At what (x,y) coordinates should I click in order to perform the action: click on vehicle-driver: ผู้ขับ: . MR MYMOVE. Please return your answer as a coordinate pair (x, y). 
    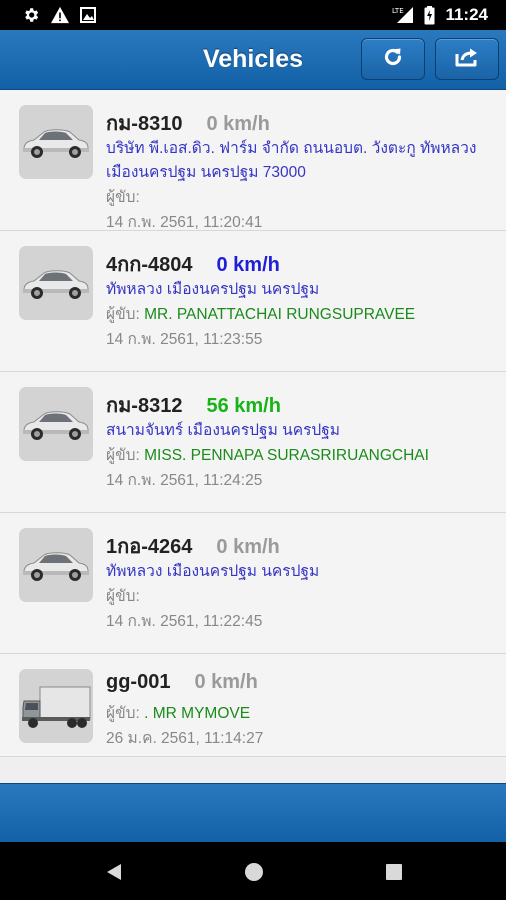
    Looking at the image, I should click on (302, 713).